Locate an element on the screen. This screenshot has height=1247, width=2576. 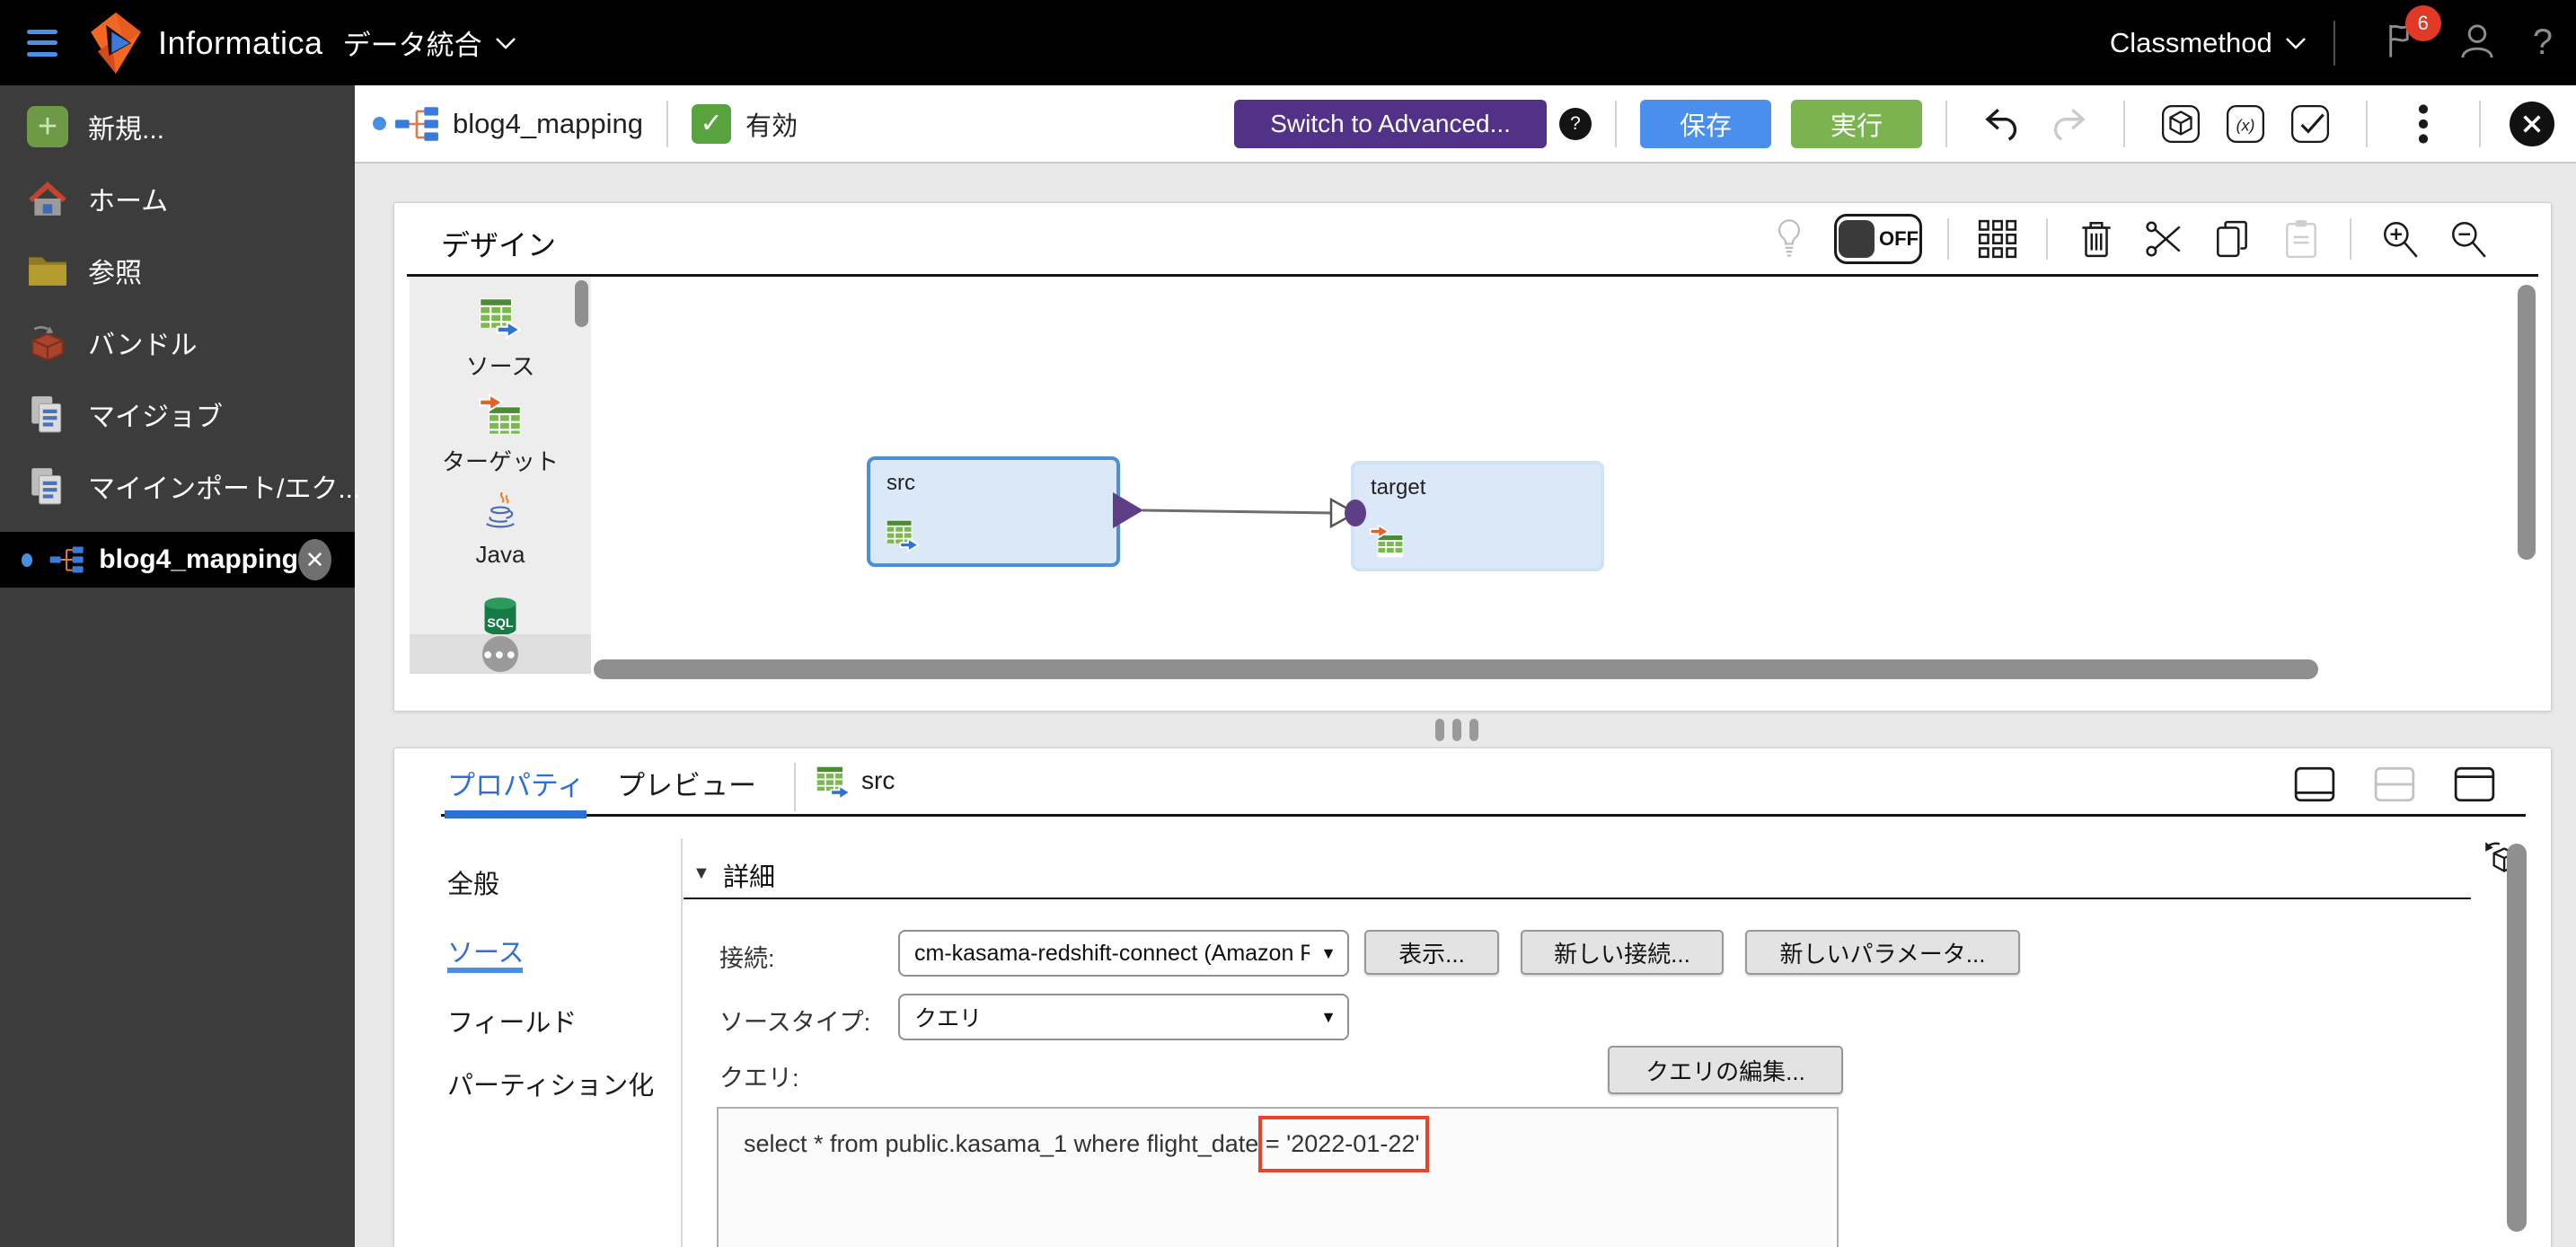
dropdown-arrow-icon: ▼ is located at coordinates (1328, 953).